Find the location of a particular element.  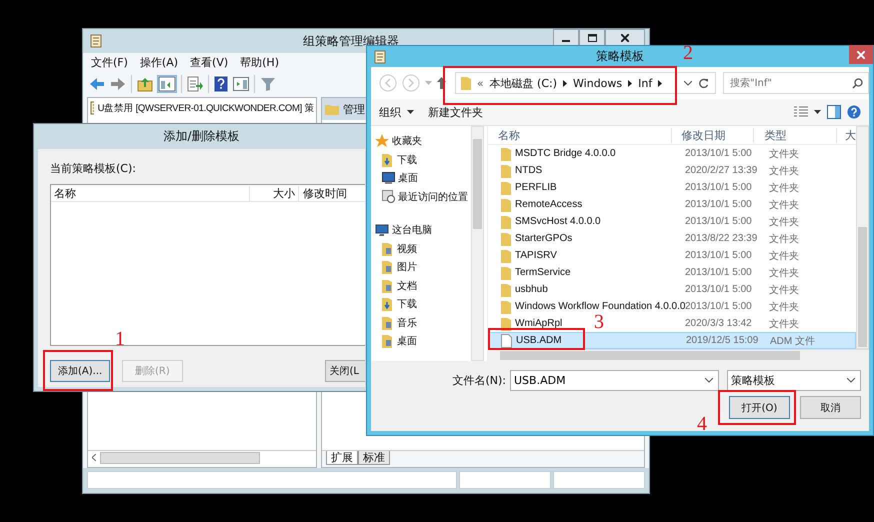

organize-button: 组织 is located at coordinates (390, 112).